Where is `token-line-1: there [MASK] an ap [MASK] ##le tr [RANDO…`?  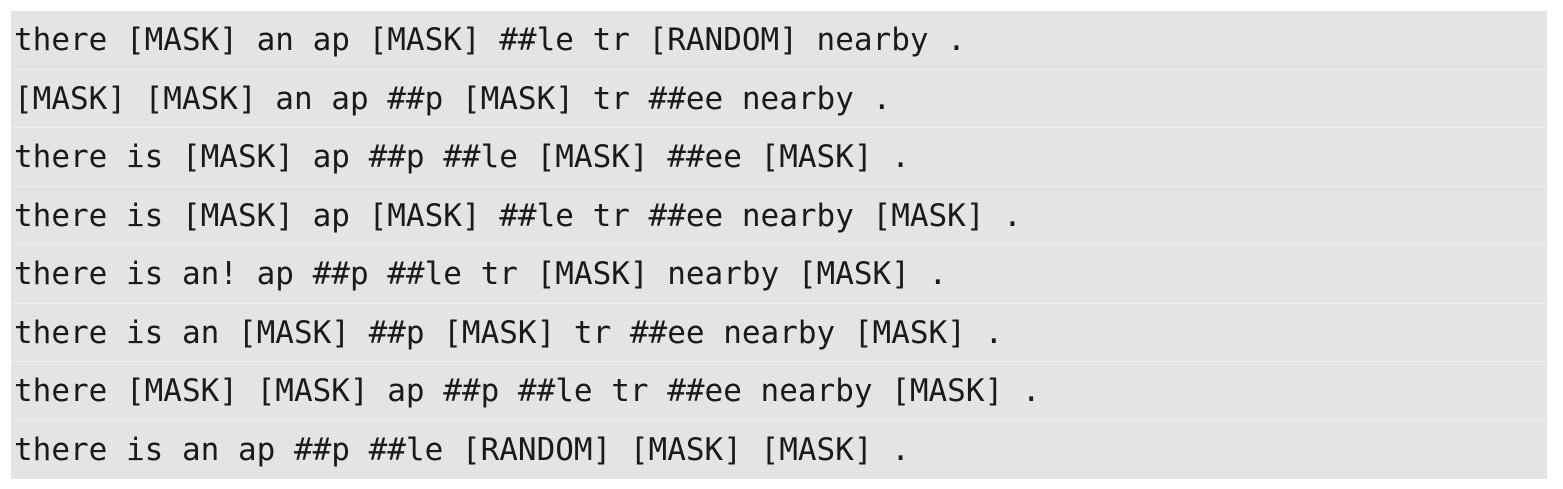
token-line-1: there [MASK] an ap [MASK] ##le tr [RANDO… is located at coordinates (779, 40).